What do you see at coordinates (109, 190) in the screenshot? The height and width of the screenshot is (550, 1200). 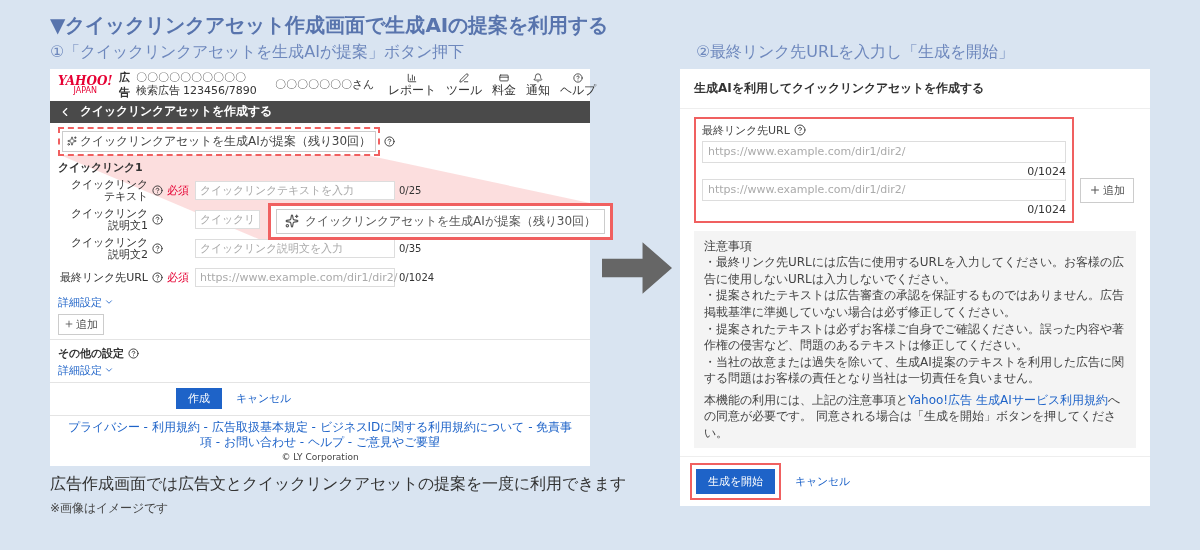 I see `field-label: クイックリンク テキスト` at bounding box center [109, 190].